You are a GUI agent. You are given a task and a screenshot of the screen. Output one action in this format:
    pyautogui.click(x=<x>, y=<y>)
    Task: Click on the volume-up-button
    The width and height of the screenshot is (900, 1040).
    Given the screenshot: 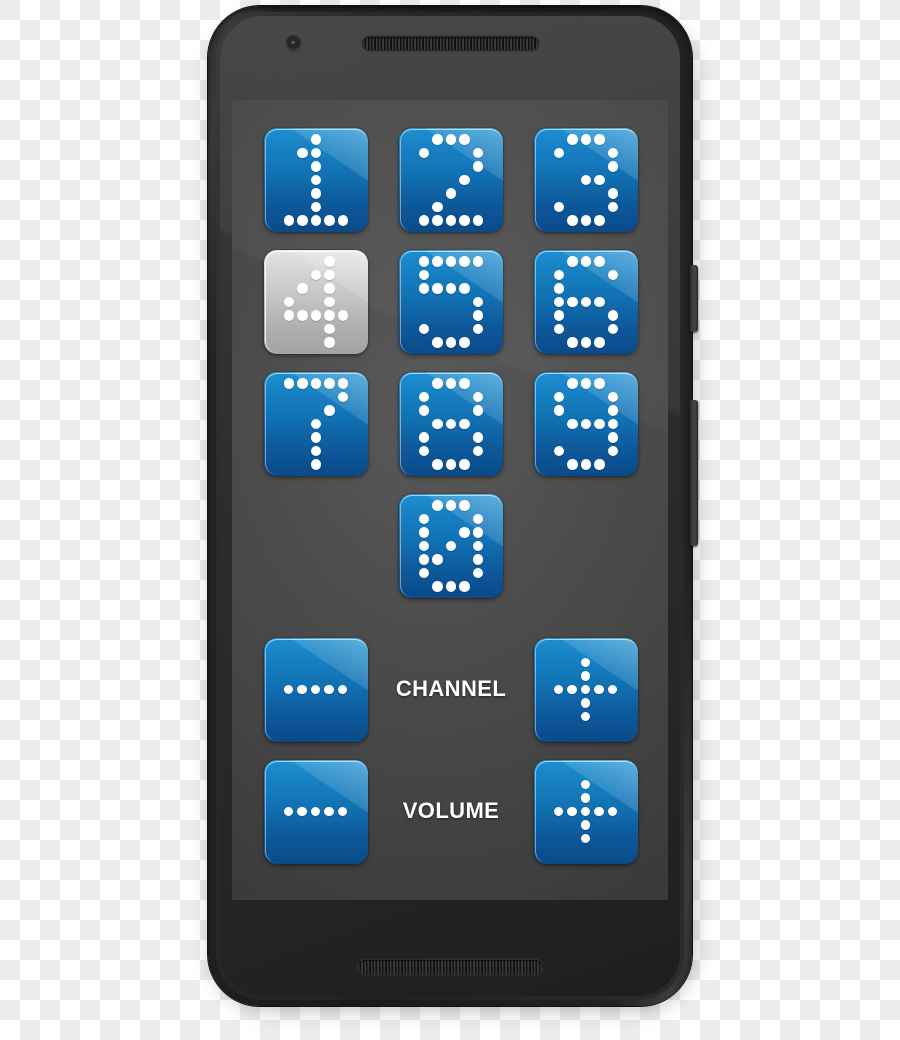 What is the action you would take?
    pyautogui.click(x=586, y=812)
    